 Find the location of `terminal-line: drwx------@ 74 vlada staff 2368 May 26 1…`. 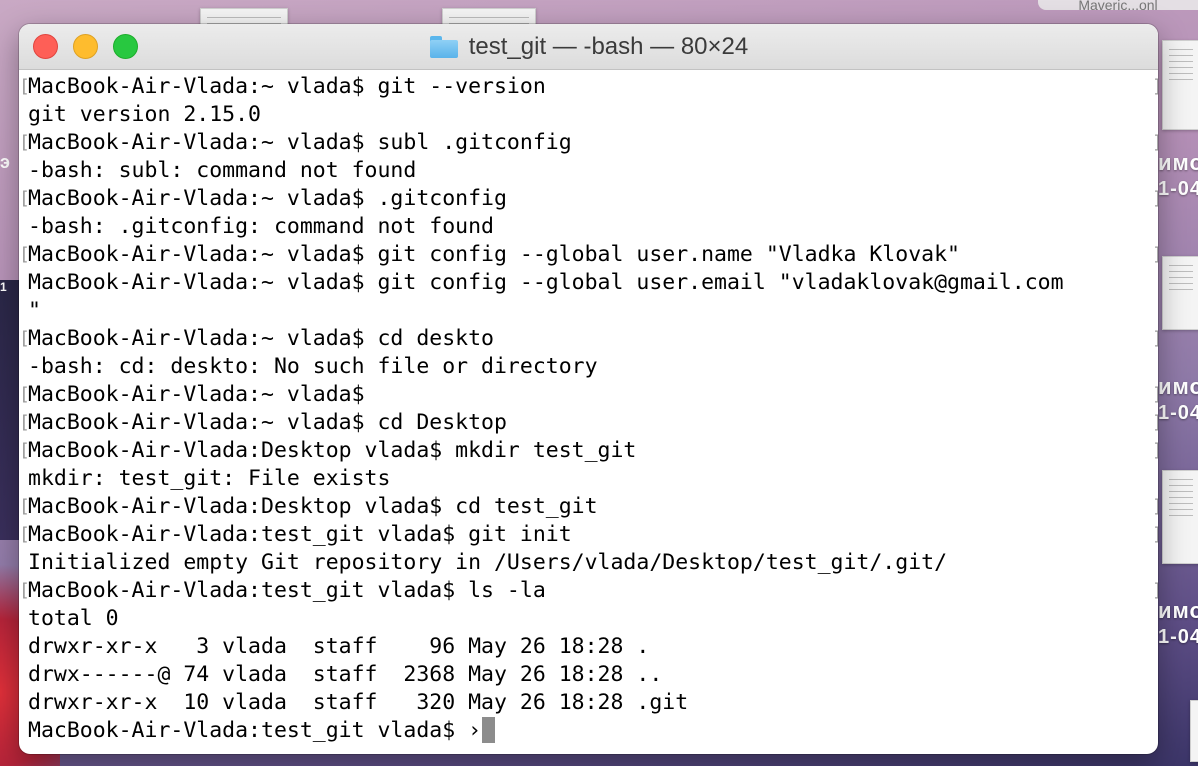

terminal-line: drwx------@ 74 vlada staff 2368 May 26 1… is located at coordinates (345, 674).